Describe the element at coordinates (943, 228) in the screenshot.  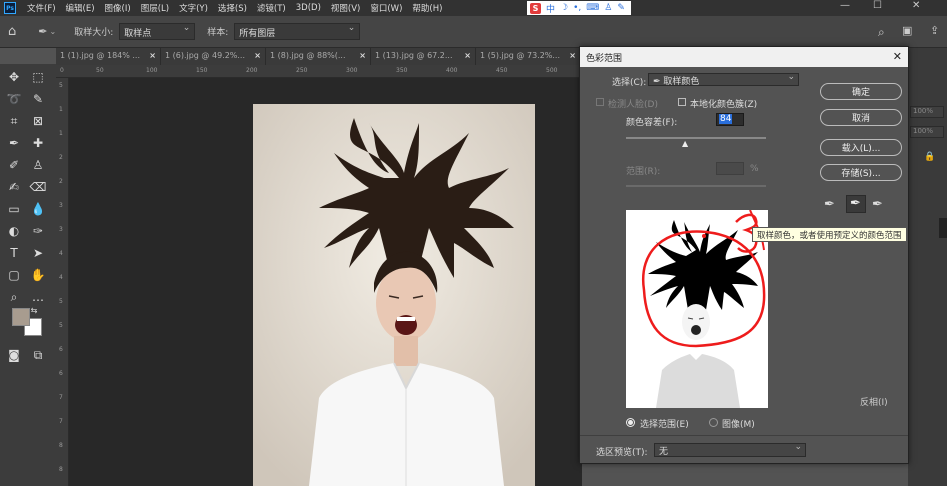
I see `panel-collapse-handle` at that location.